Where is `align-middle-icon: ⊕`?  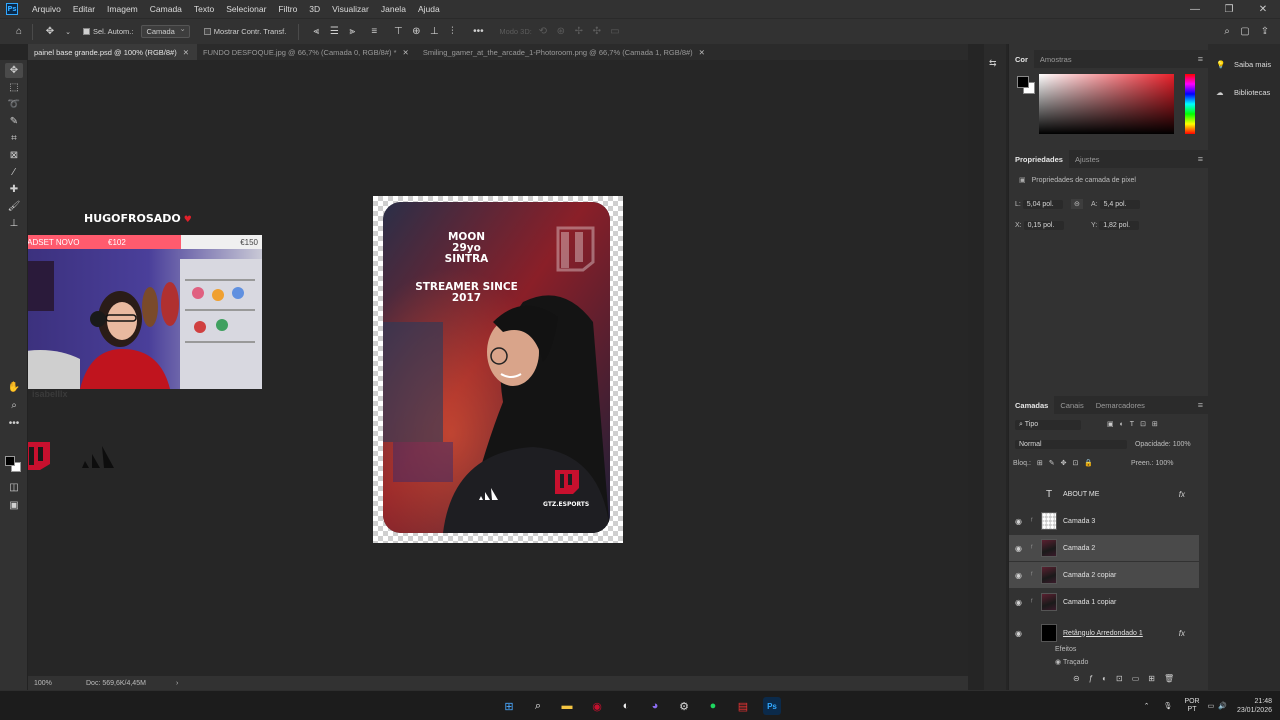
align-middle-icon: ⊕ is located at coordinates (416, 32).